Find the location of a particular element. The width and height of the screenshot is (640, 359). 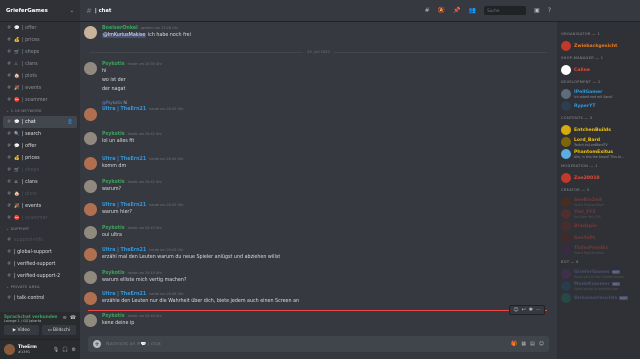

help-icon: ? is located at coordinates (549, 10).